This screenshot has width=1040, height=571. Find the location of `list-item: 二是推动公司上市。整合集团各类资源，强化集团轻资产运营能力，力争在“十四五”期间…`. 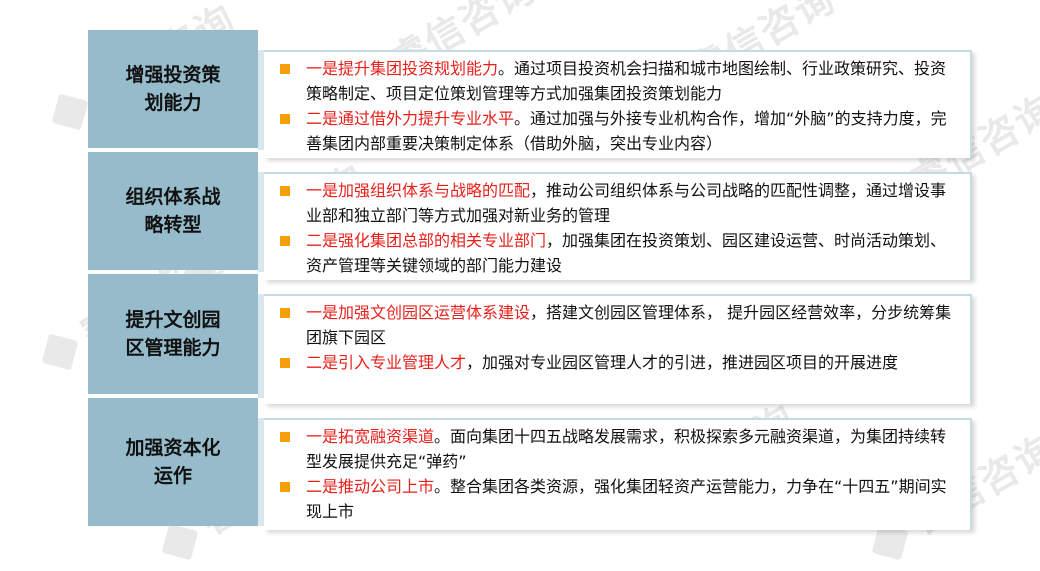

list-item: 二是推动公司上市。整合集团各类资源，强化集团轻资产运营能力，力争在“十四五”期间… is located at coordinates (621, 499).